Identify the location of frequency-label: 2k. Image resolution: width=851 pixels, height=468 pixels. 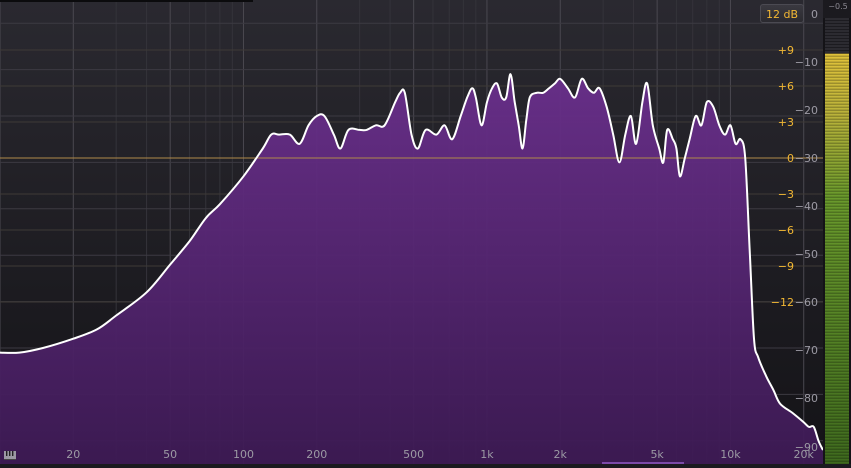
(561, 454).